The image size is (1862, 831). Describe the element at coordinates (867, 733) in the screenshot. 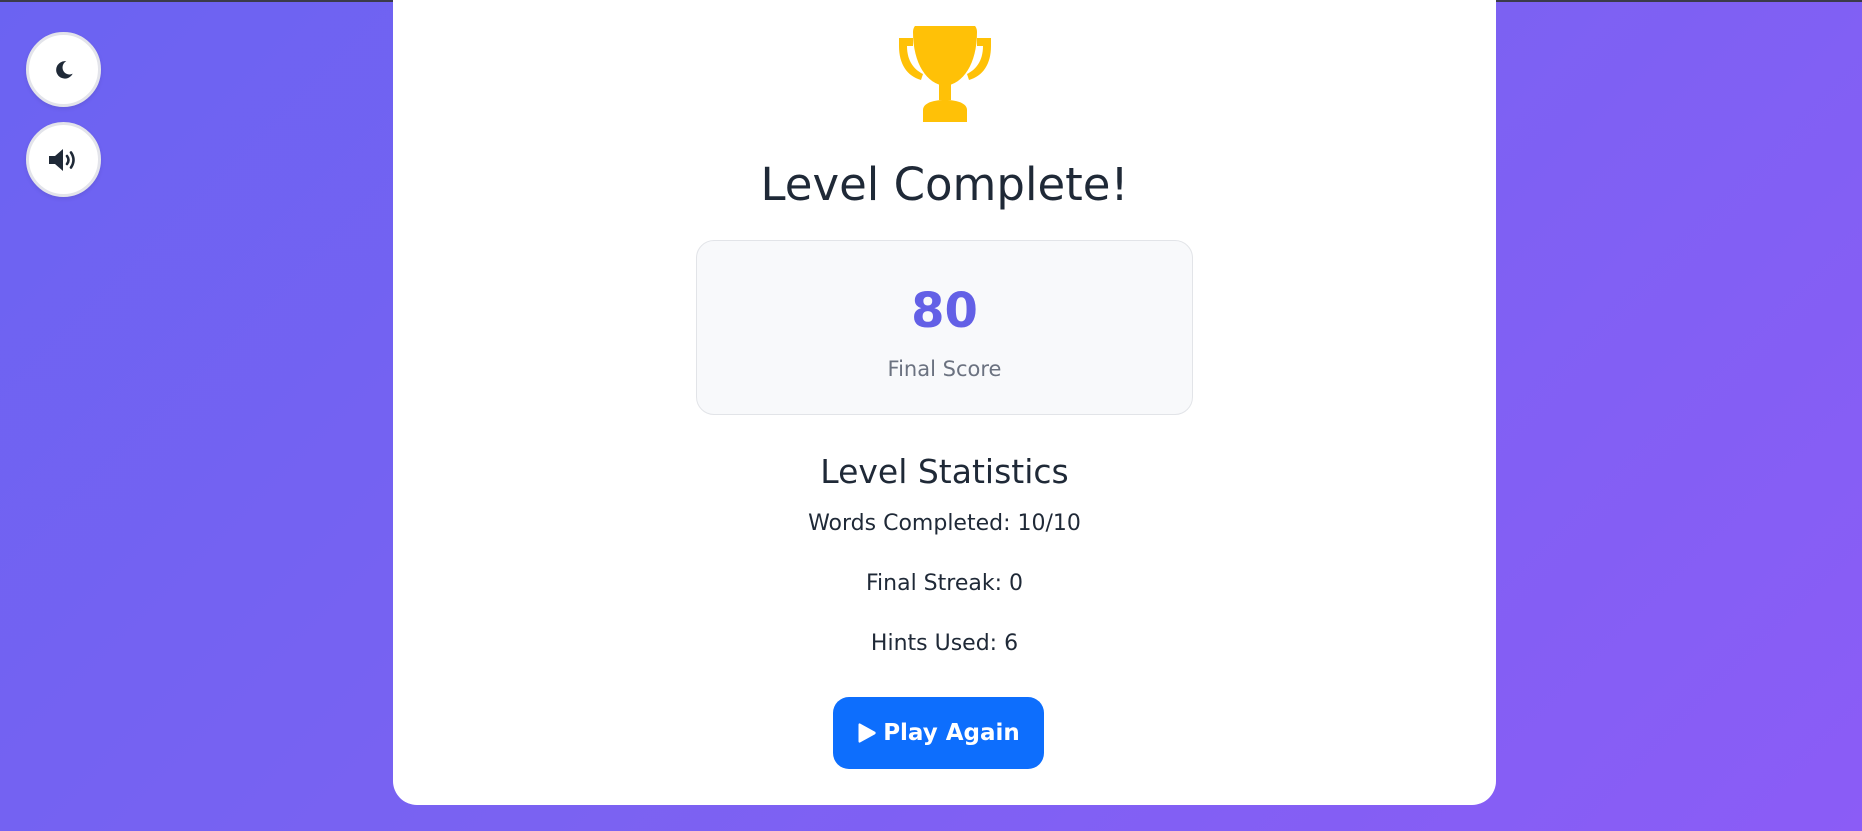

I see `play-icon` at that location.